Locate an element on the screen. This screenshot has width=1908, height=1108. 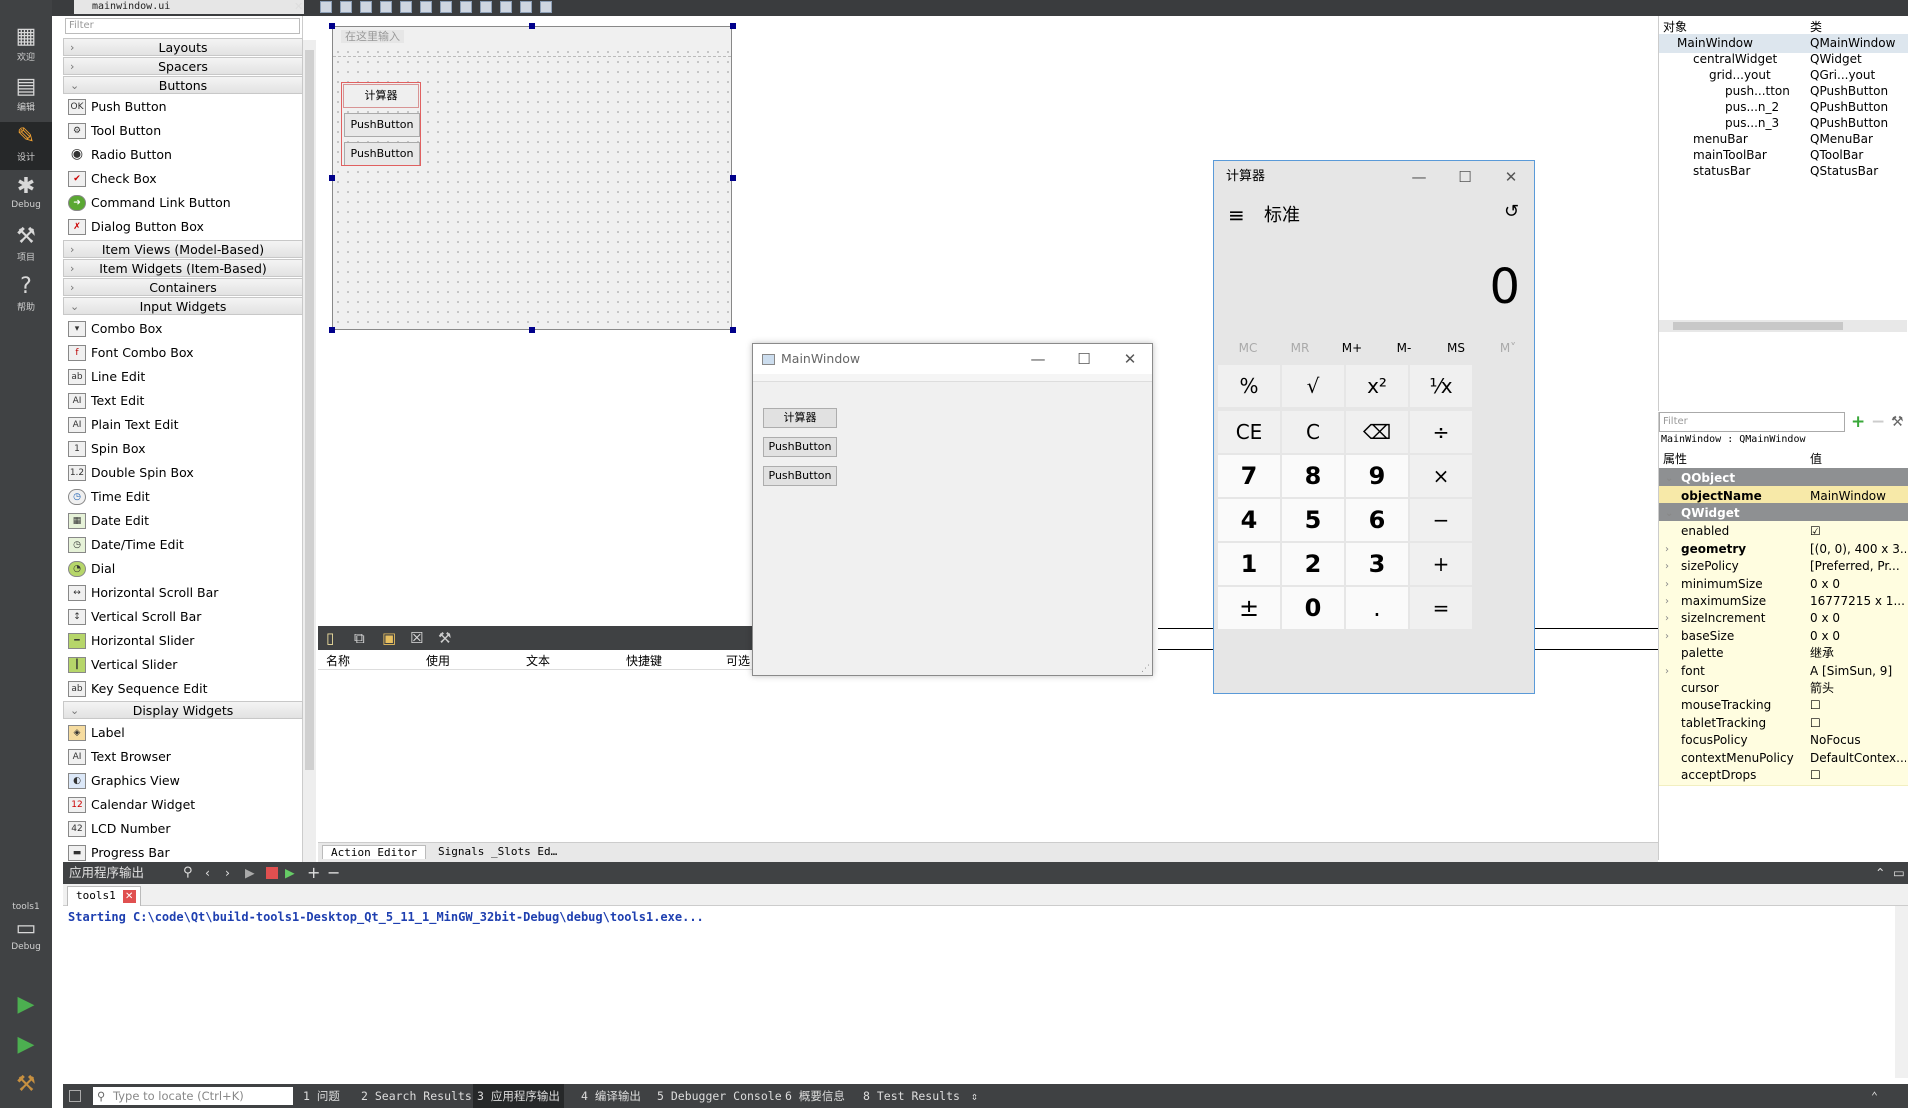
widget-horizontal-scroll-bar: ↔ Horizontal Scroll Bar is located at coordinates (185, 593).